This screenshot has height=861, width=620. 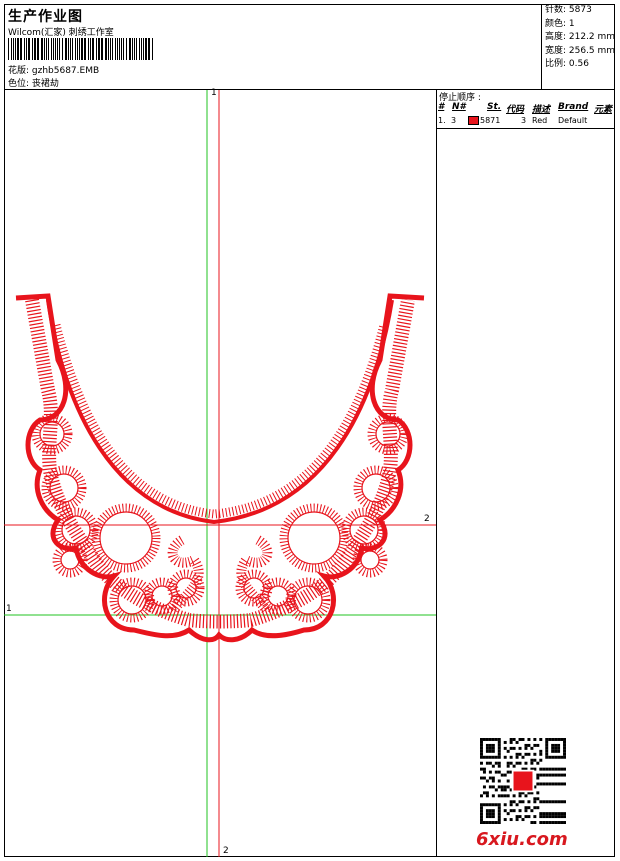 What do you see at coordinates (490, 120) in the screenshot?
I see `row-stitches: 5871` at bounding box center [490, 120].